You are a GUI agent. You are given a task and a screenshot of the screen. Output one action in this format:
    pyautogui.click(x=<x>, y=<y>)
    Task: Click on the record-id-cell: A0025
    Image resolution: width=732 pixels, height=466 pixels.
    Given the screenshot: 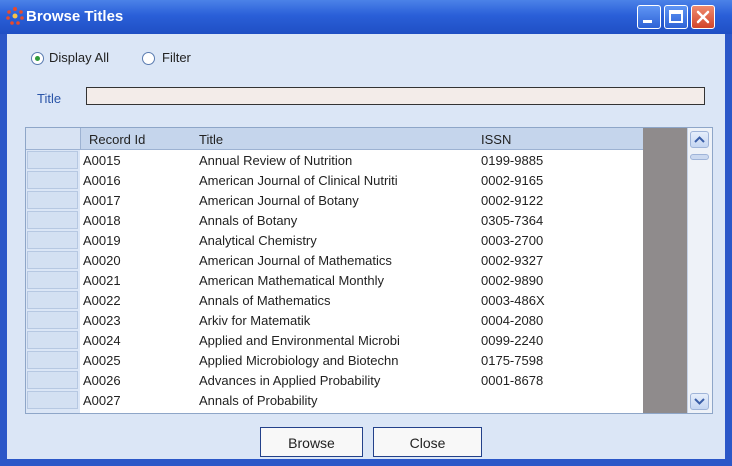 What is the action you would take?
    pyautogui.click(x=102, y=360)
    